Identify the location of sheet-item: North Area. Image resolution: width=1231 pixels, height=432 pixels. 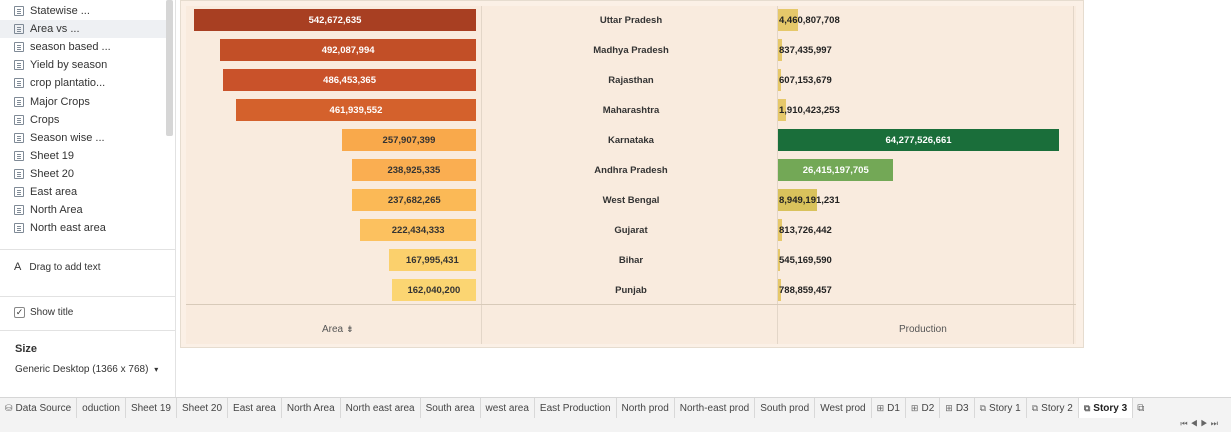
(83, 210).